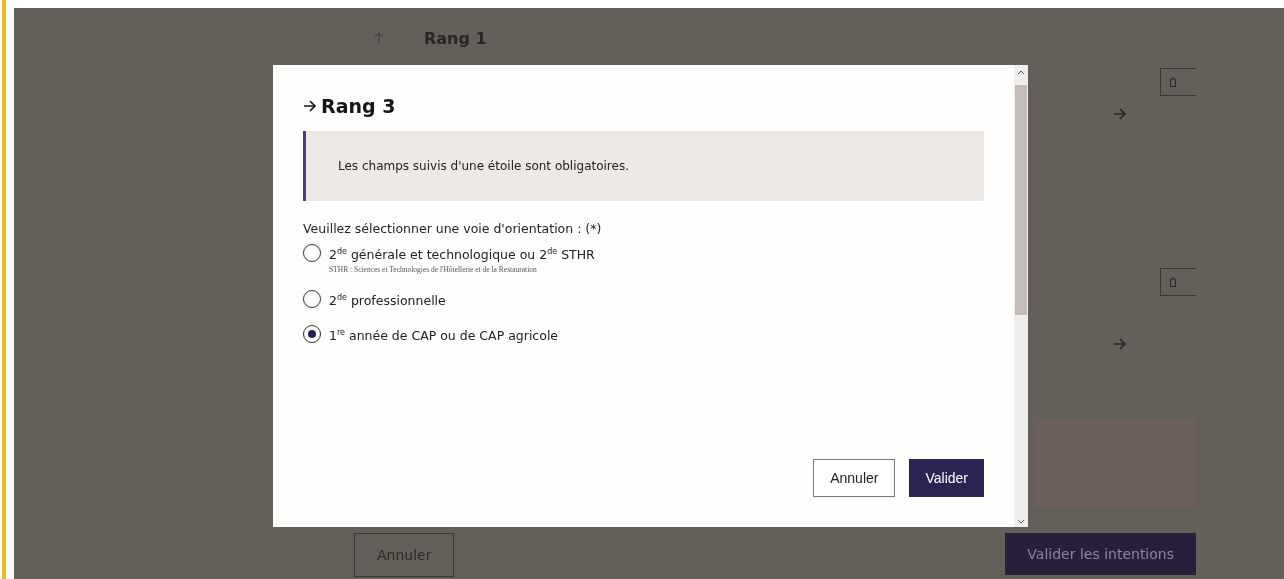 This screenshot has width=1284, height=579. I want to click on up-caret-icon, so click(1021, 72).